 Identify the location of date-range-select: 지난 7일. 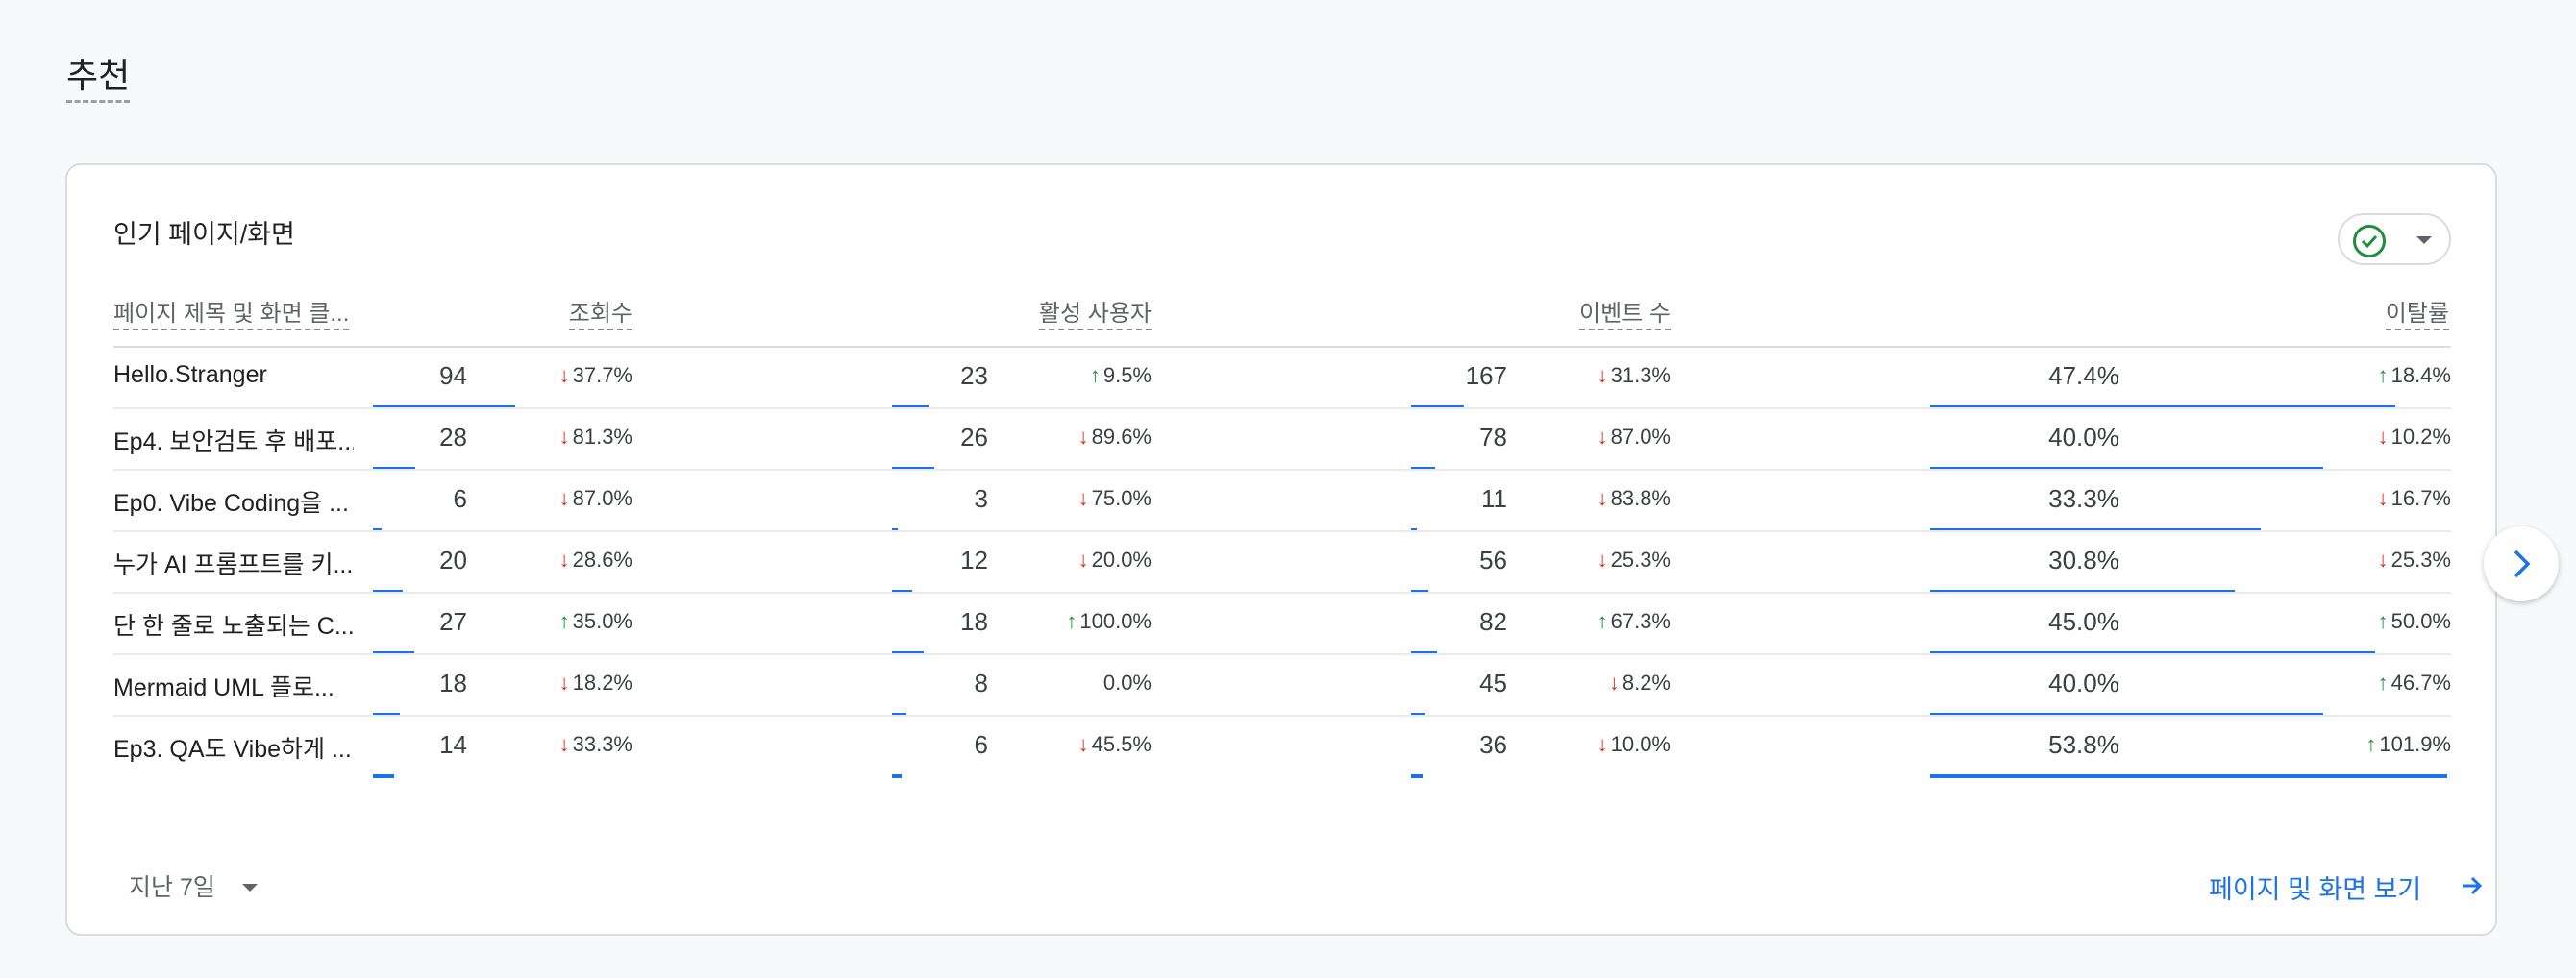
(172, 885).